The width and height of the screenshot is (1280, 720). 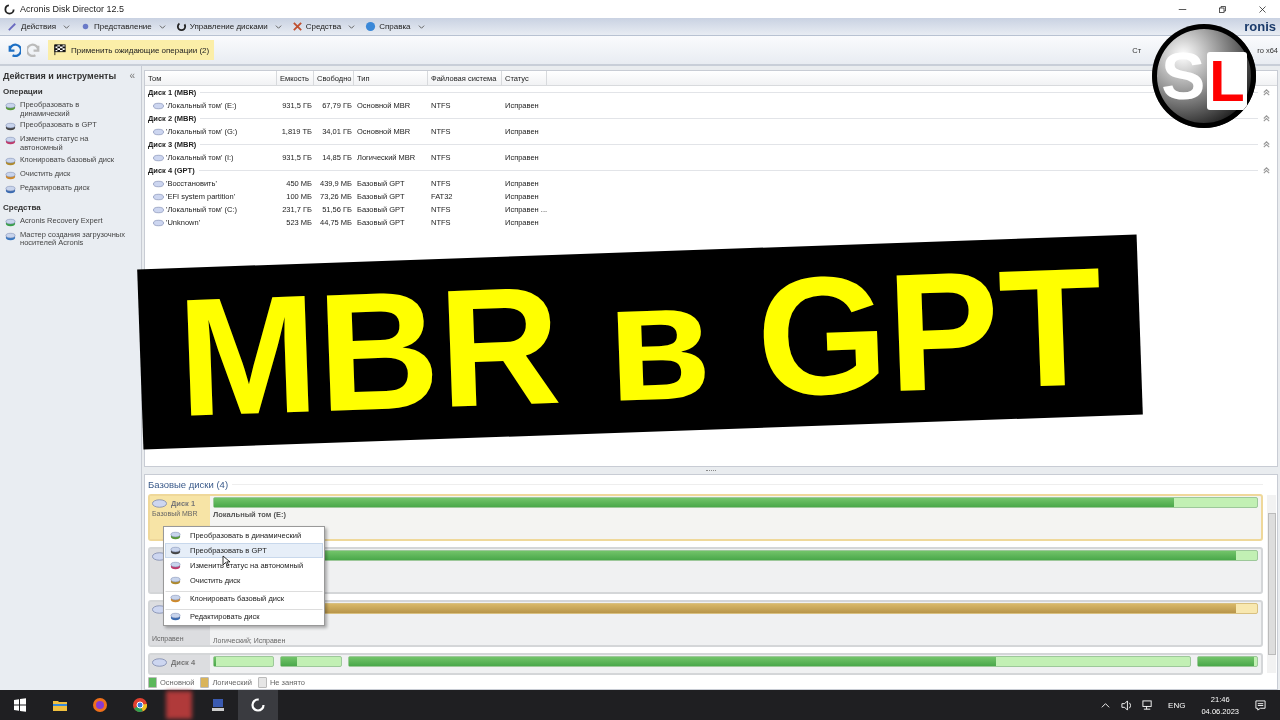 What do you see at coordinates (1127, 705) in the screenshot?
I see `speaker-icon` at bounding box center [1127, 705].